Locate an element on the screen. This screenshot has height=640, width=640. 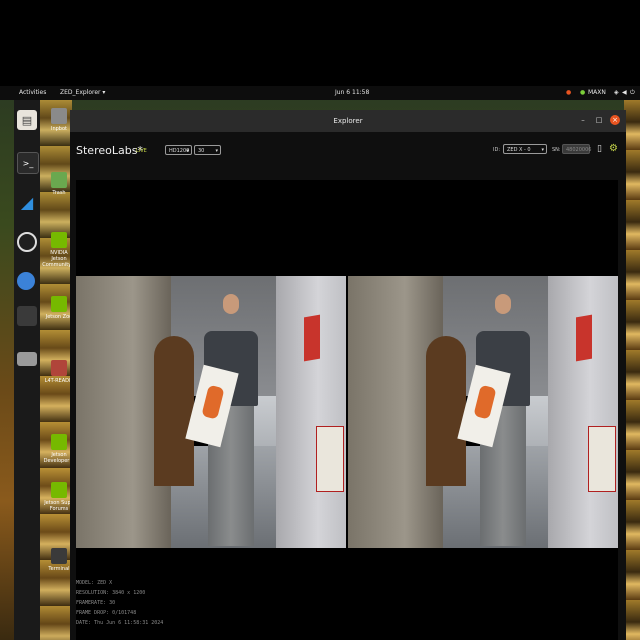
battery-icon: ▯ is located at coordinates (599, 149).